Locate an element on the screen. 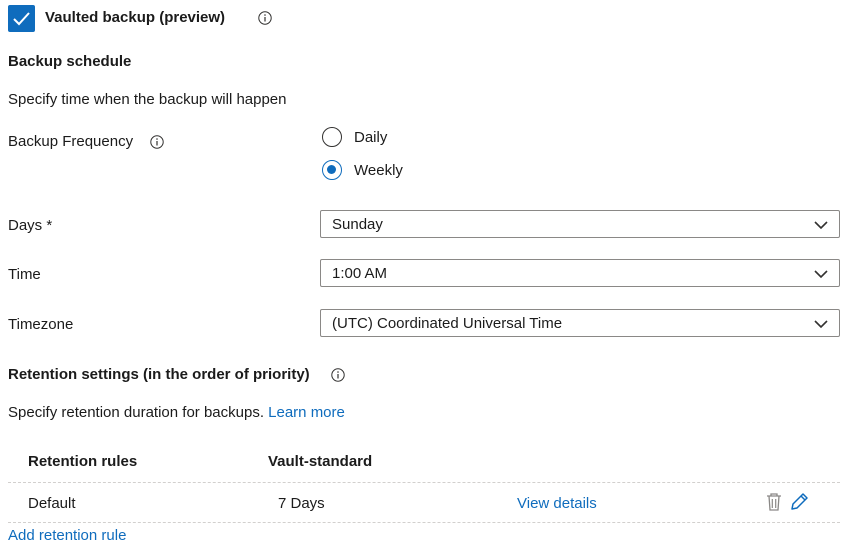  time-label: Time is located at coordinates (24, 274).